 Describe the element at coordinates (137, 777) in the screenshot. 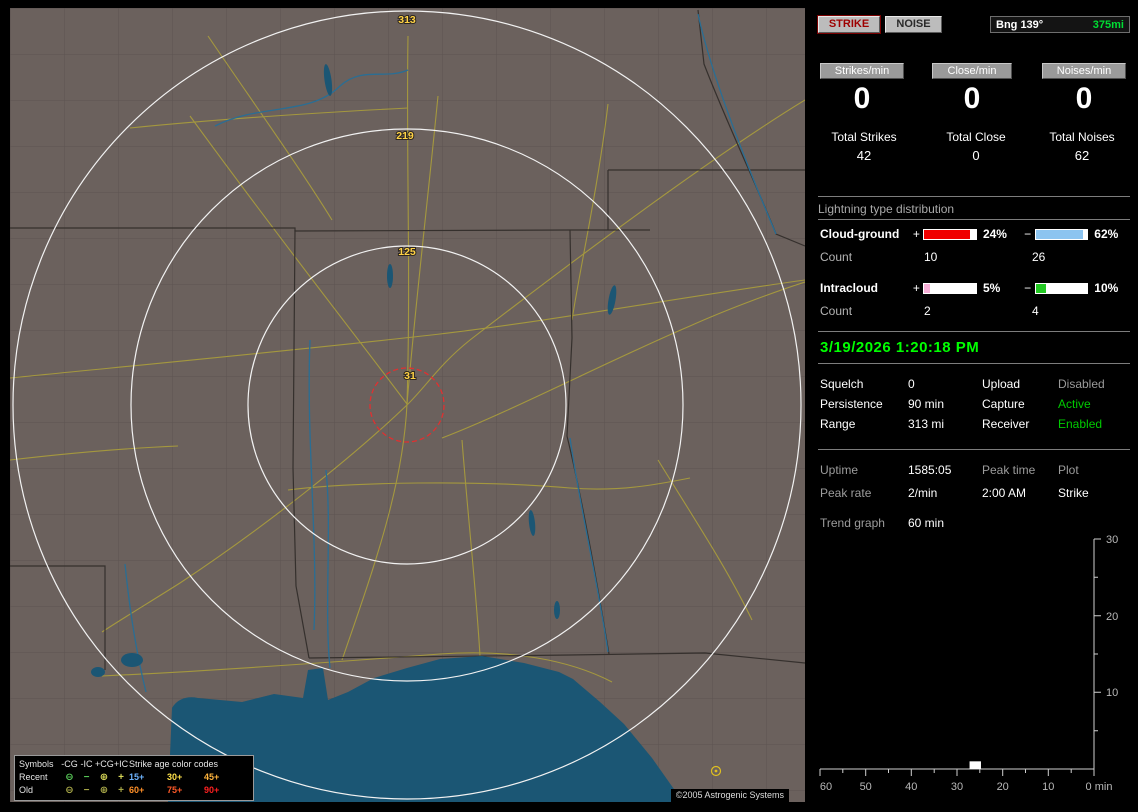

I see `age-15: 15+` at that location.